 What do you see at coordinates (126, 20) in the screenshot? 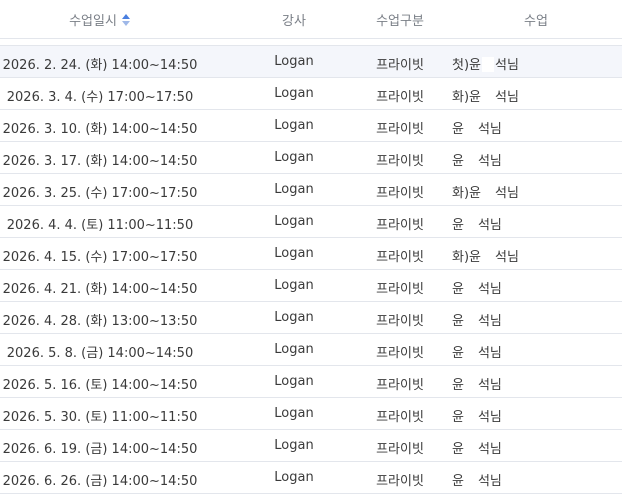
I see `sort-icon` at bounding box center [126, 20].